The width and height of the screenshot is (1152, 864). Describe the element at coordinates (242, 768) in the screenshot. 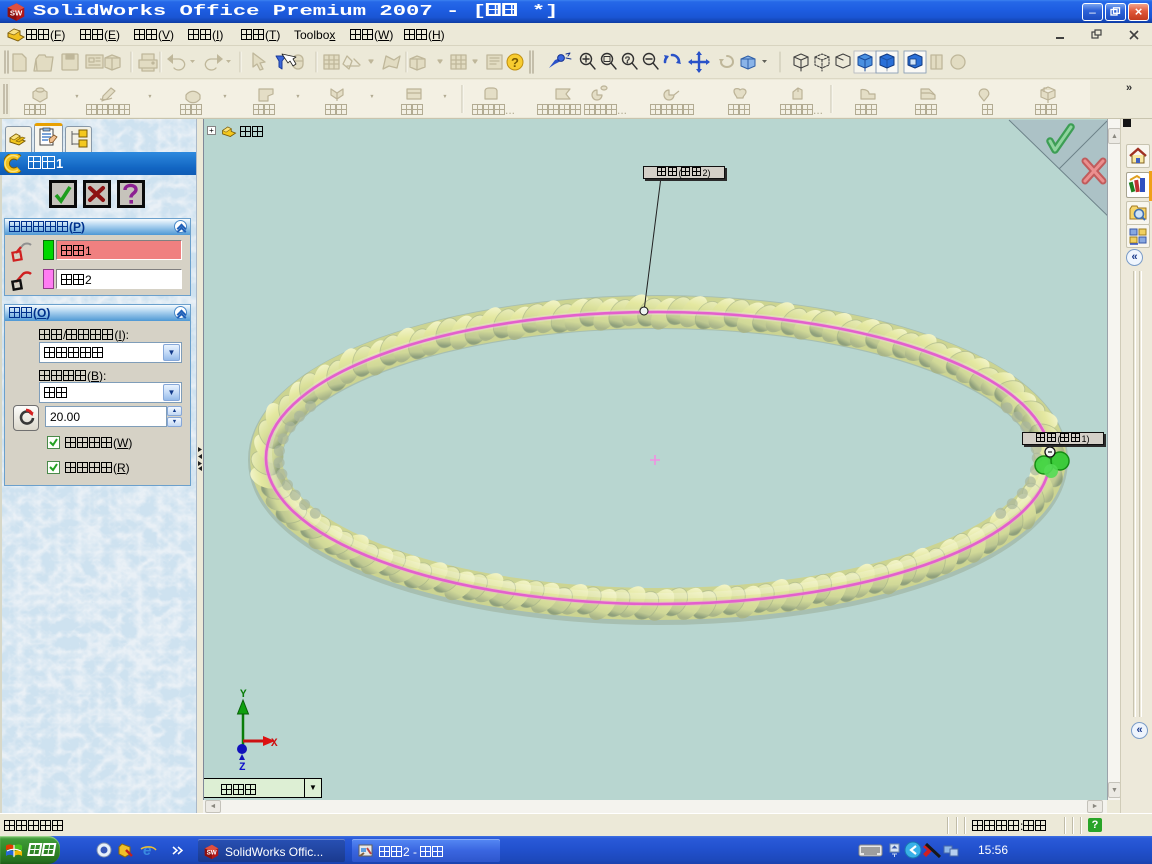

I see `svg-text: Z` at that location.